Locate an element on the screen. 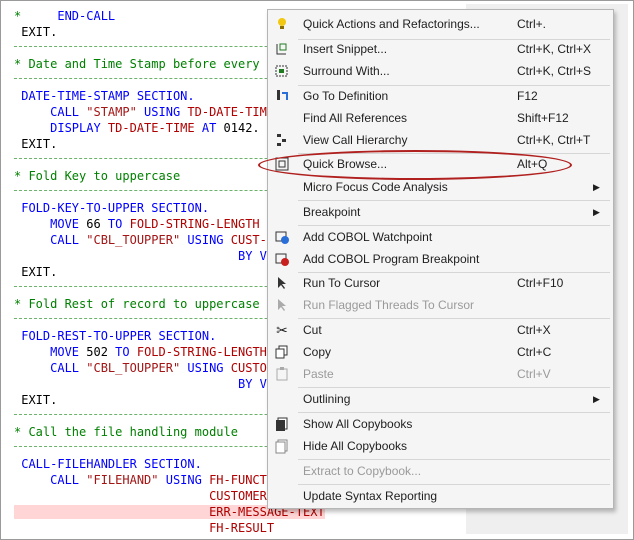  menu-item-surround-with: Surround With... Ctrl+K, Ctrl+S is located at coordinates (440, 71).